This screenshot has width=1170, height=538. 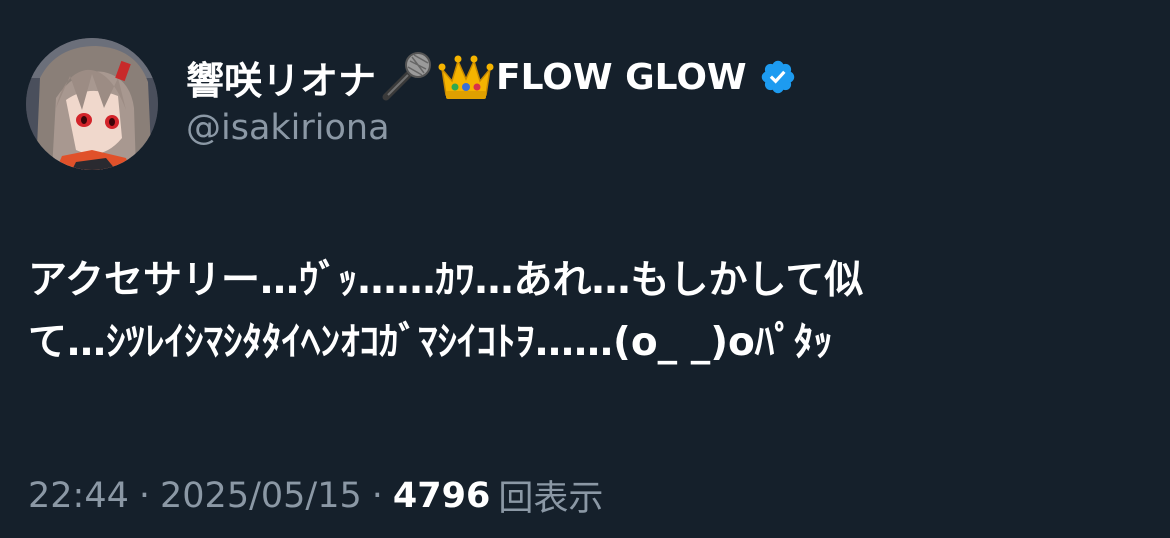 I want to click on views-count: 4796, so click(x=441, y=496).